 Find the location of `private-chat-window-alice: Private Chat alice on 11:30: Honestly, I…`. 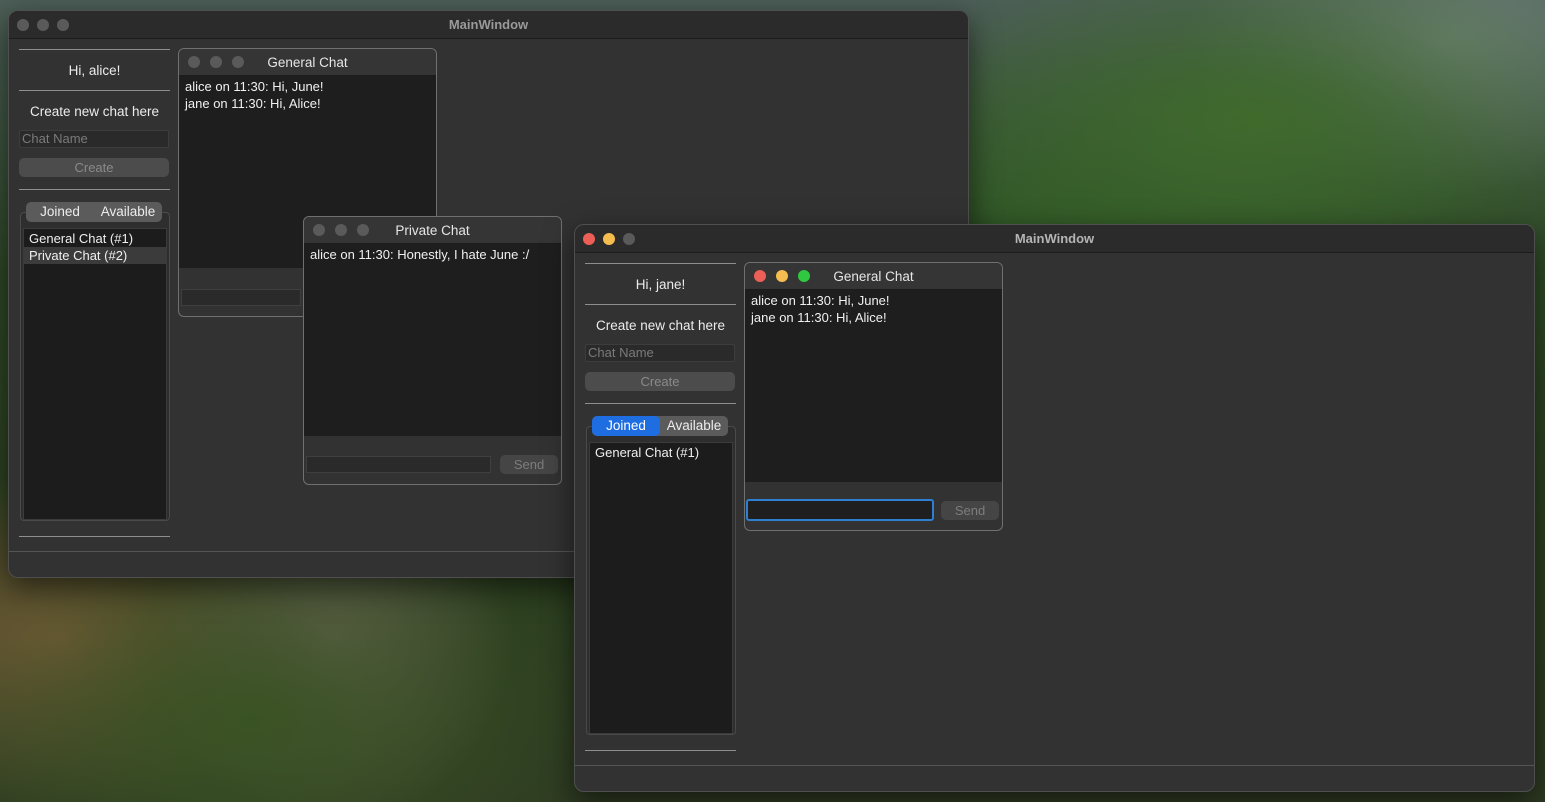

private-chat-window-alice: Private Chat alice on 11:30: Honestly, I… is located at coordinates (432, 350).